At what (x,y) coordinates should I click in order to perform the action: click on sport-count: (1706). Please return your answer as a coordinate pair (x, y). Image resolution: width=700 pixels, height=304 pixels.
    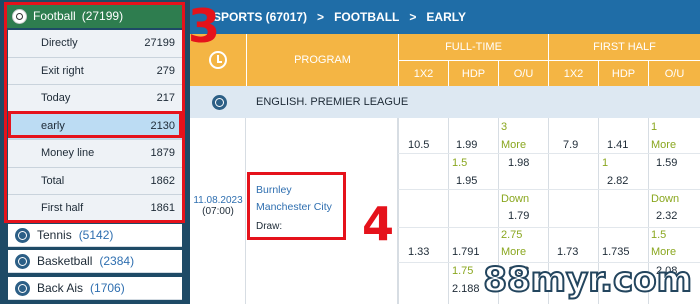
    Looking at the image, I should click on (107, 288).